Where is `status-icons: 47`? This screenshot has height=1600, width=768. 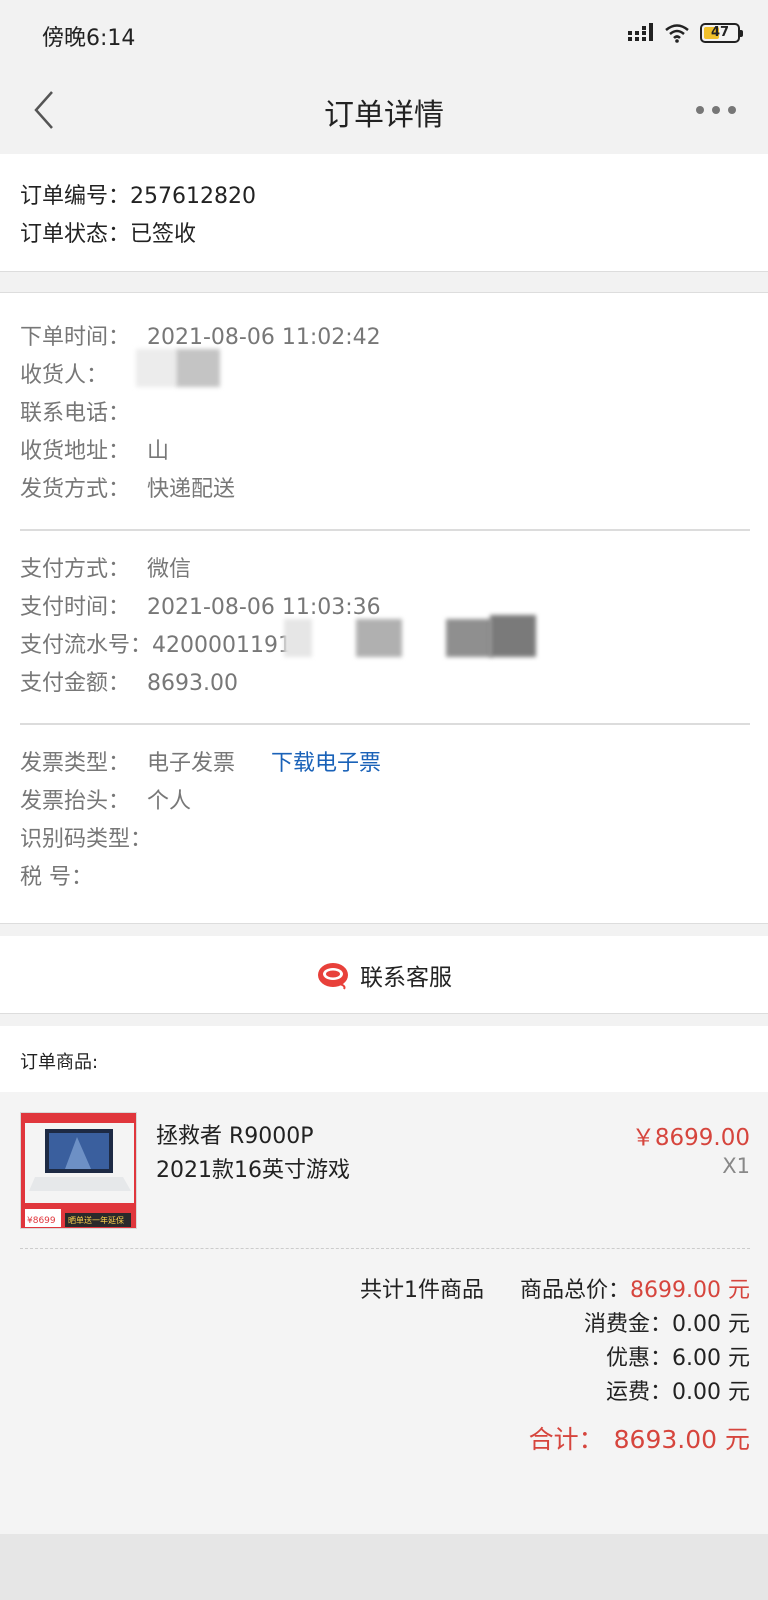
status-icons: 47 is located at coordinates (685, 33).